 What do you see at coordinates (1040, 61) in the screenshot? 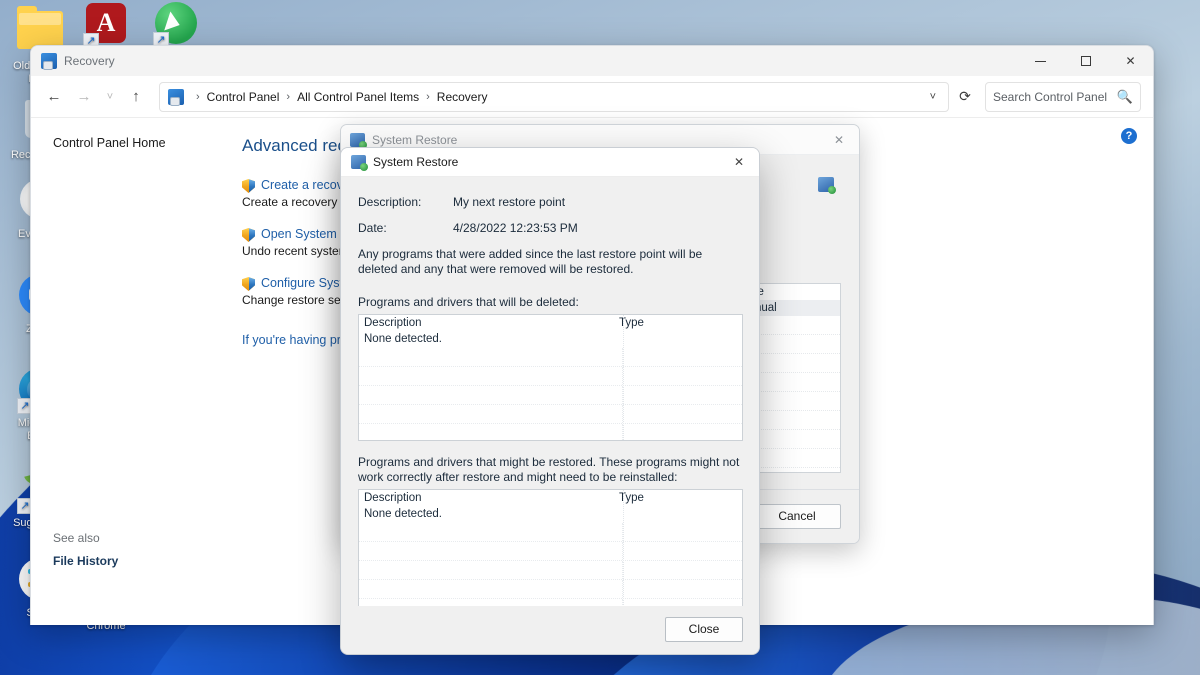
I see `minimize-button` at bounding box center [1040, 61].